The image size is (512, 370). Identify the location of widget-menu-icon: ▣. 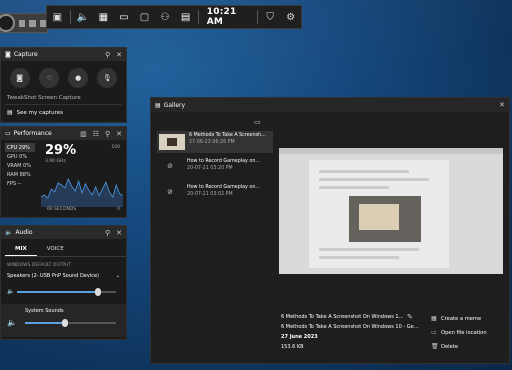
(57, 17).